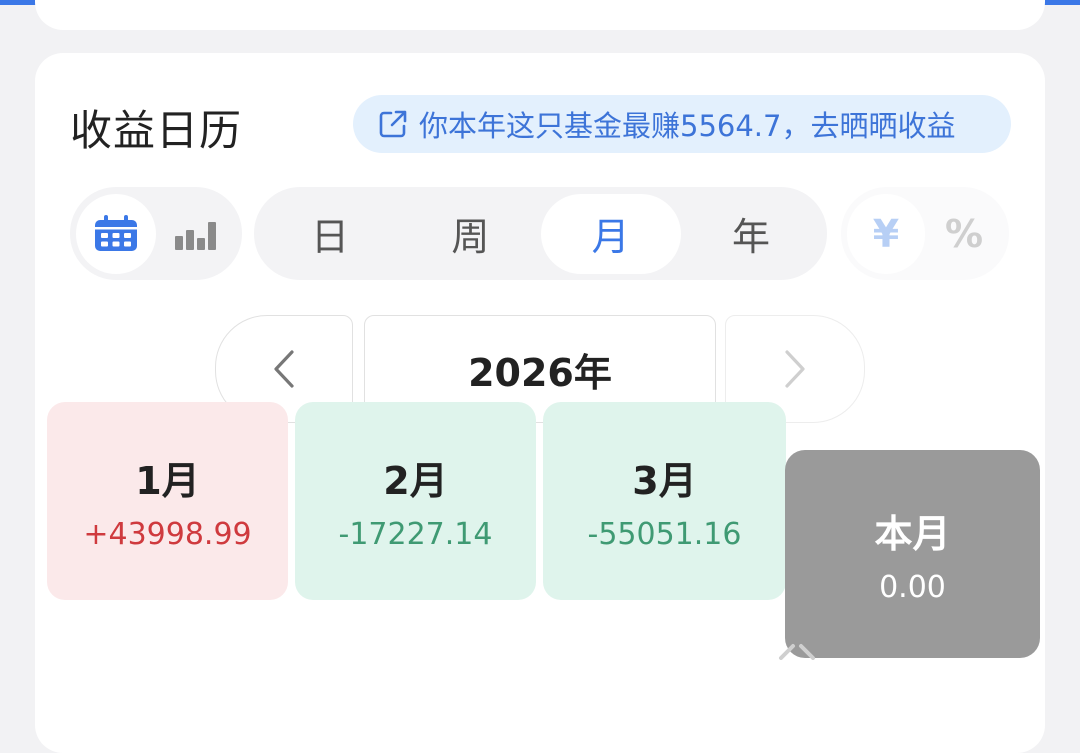 The height and width of the screenshot is (753, 1080). What do you see at coordinates (540, 15) in the screenshot?
I see `previous-card-bottom` at bounding box center [540, 15].